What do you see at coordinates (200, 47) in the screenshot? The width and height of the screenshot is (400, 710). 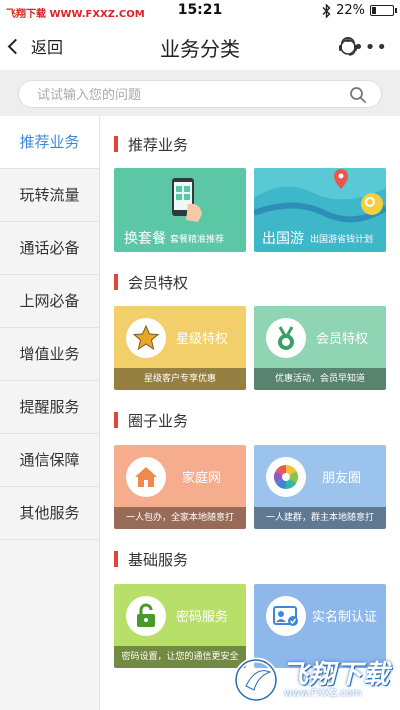 I see `nav-bar: 返回 业务分类 •••` at bounding box center [200, 47].